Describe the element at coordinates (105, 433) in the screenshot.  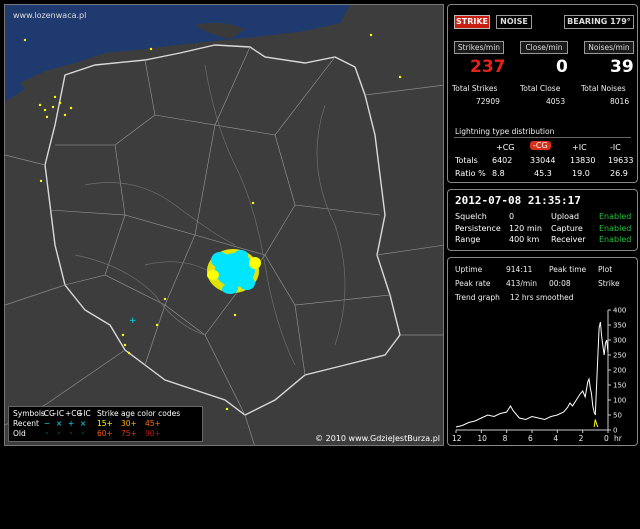
I see `legend-age-old: 60+` at that location.